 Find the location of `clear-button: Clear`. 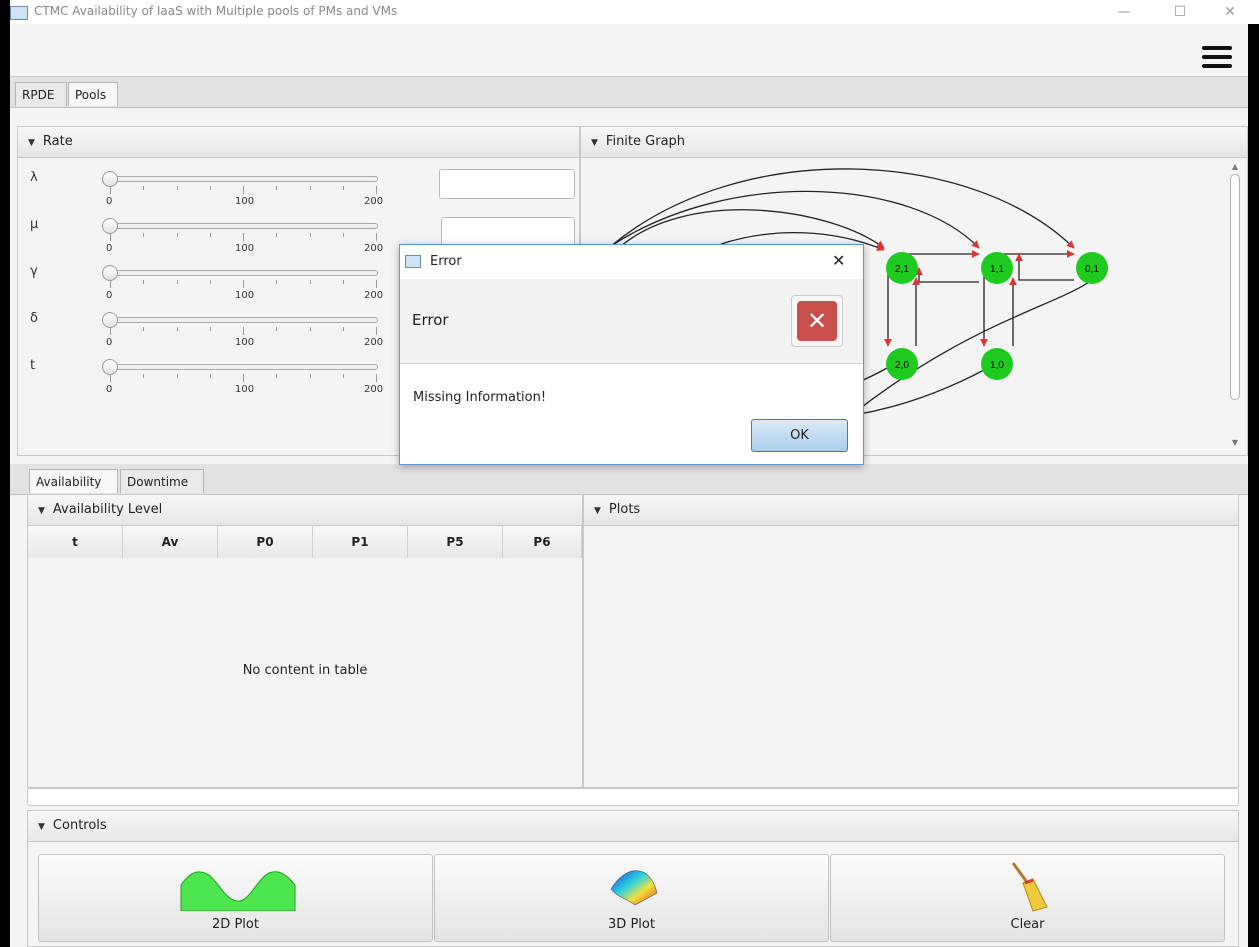

clear-button: Clear is located at coordinates (1027, 898).